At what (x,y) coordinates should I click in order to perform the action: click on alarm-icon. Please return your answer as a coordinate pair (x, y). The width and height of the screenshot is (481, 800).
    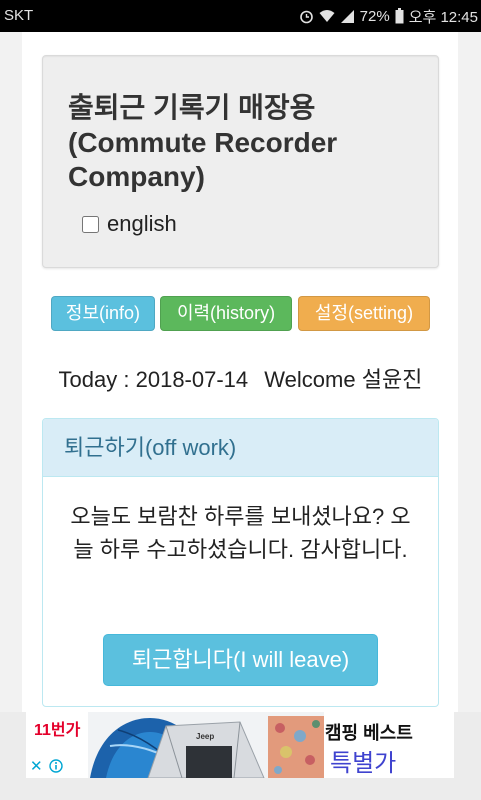
    Looking at the image, I should click on (306, 16).